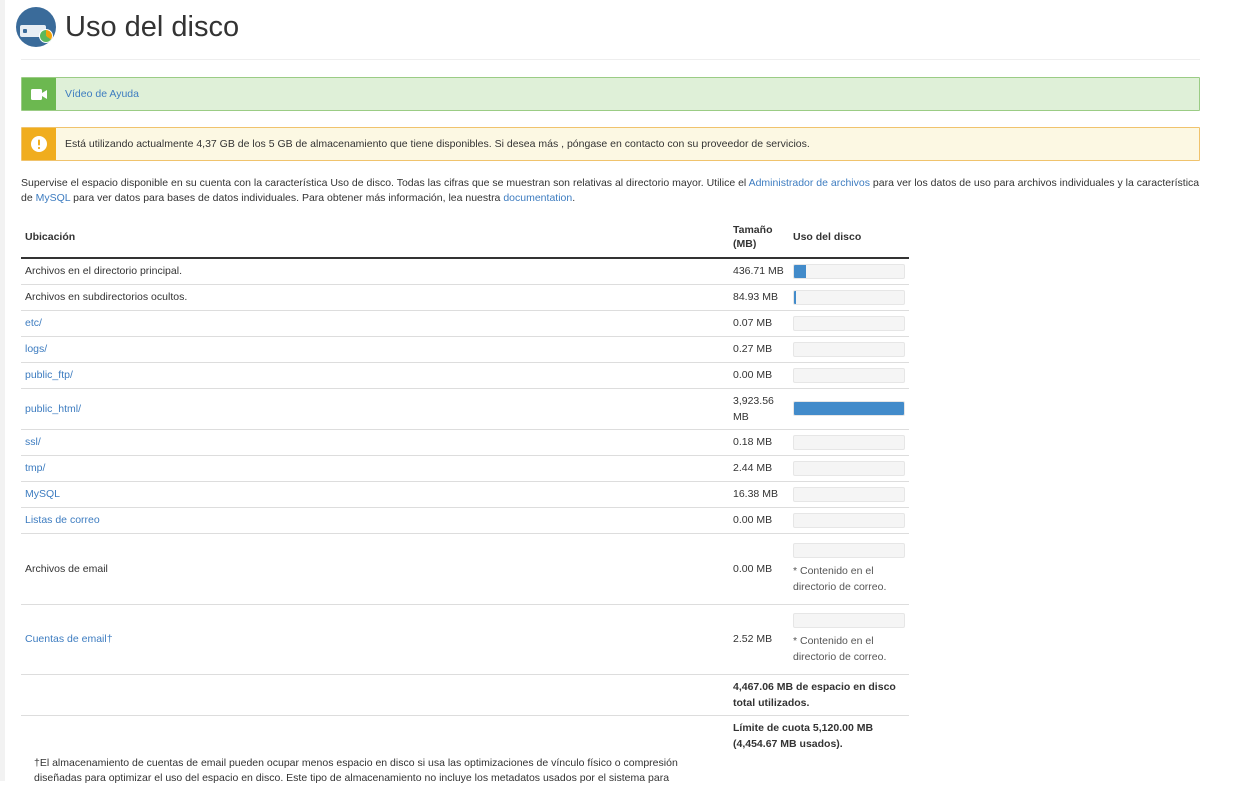 This screenshot has width=1259, height=786. Describe the element at coordinates (33, 323) in the screenshot. I see `location-link: etc/` at that location.